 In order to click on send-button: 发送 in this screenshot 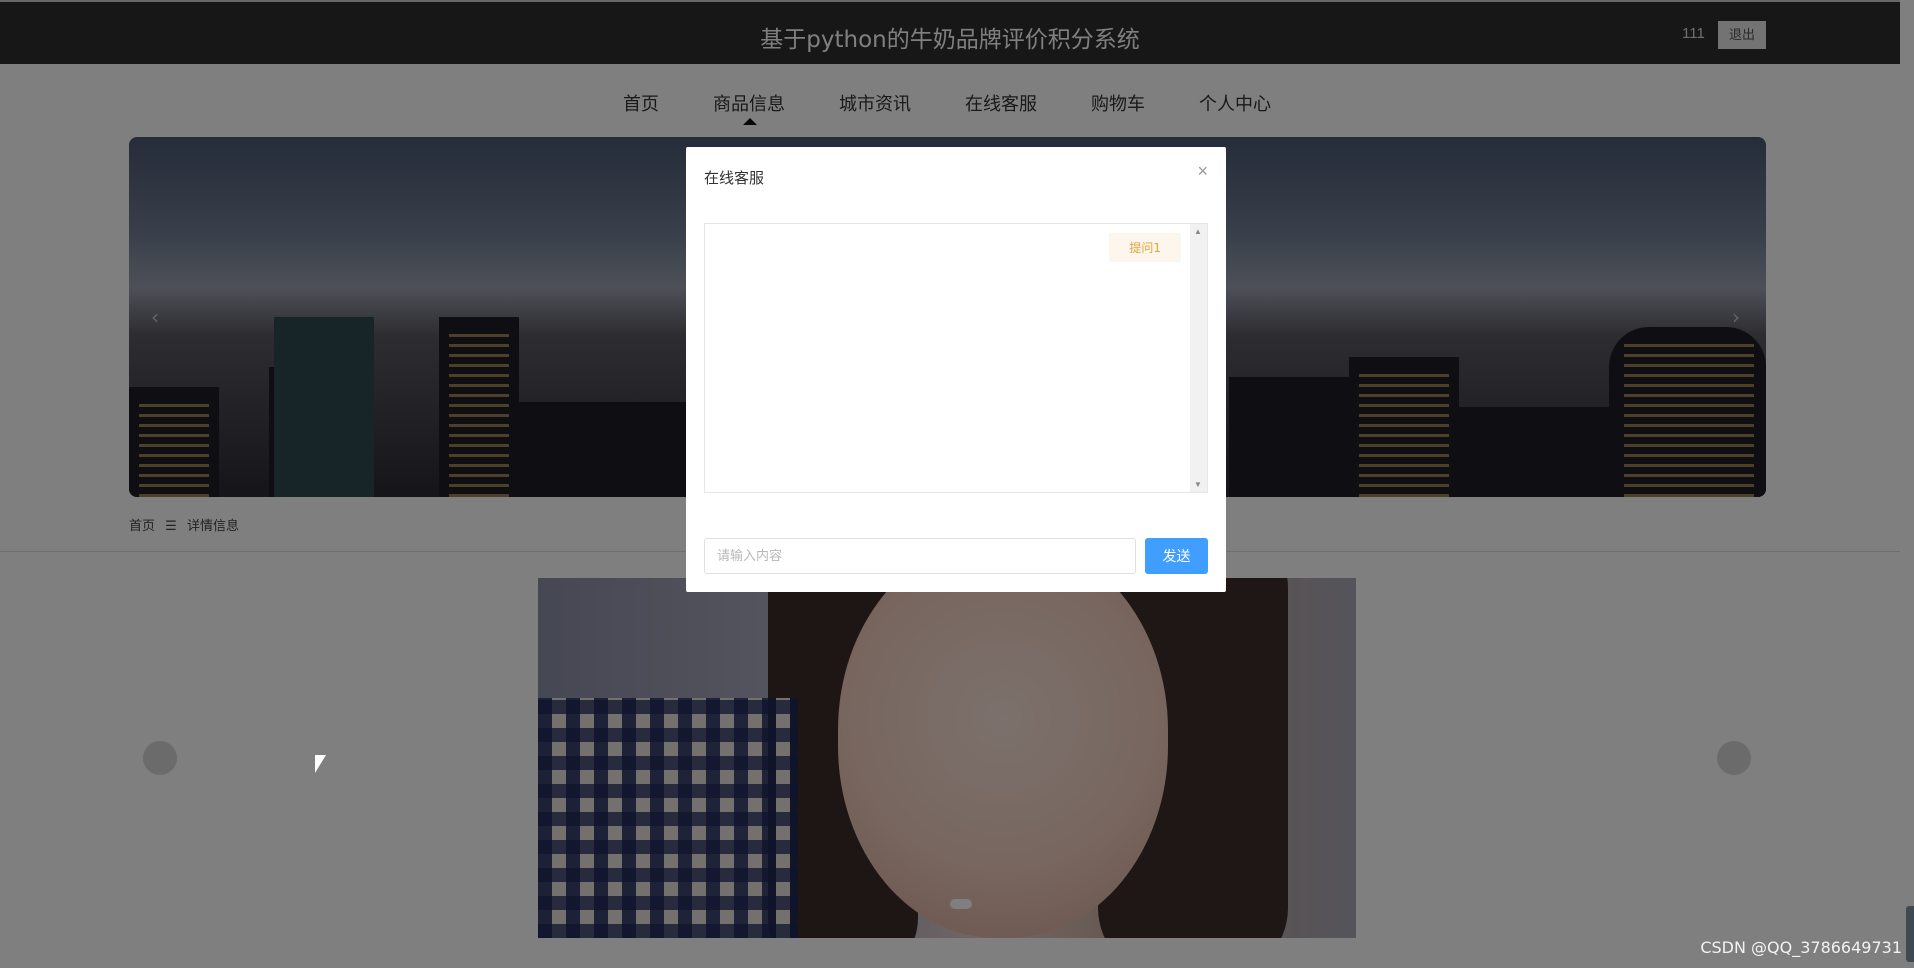, I will do `click(1176, 556)`.